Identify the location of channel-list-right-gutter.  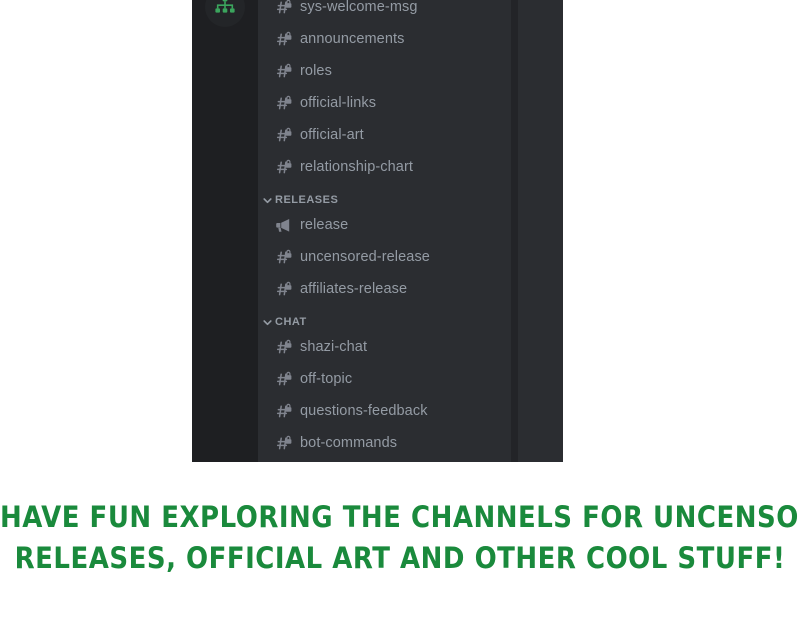
(540, 231).